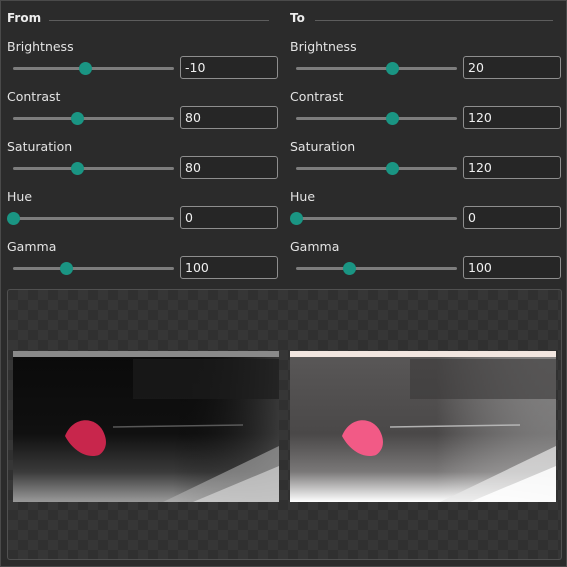 This screenshot has height=567, width=567. I want to click on from-saturation-input, so click(229, 167).